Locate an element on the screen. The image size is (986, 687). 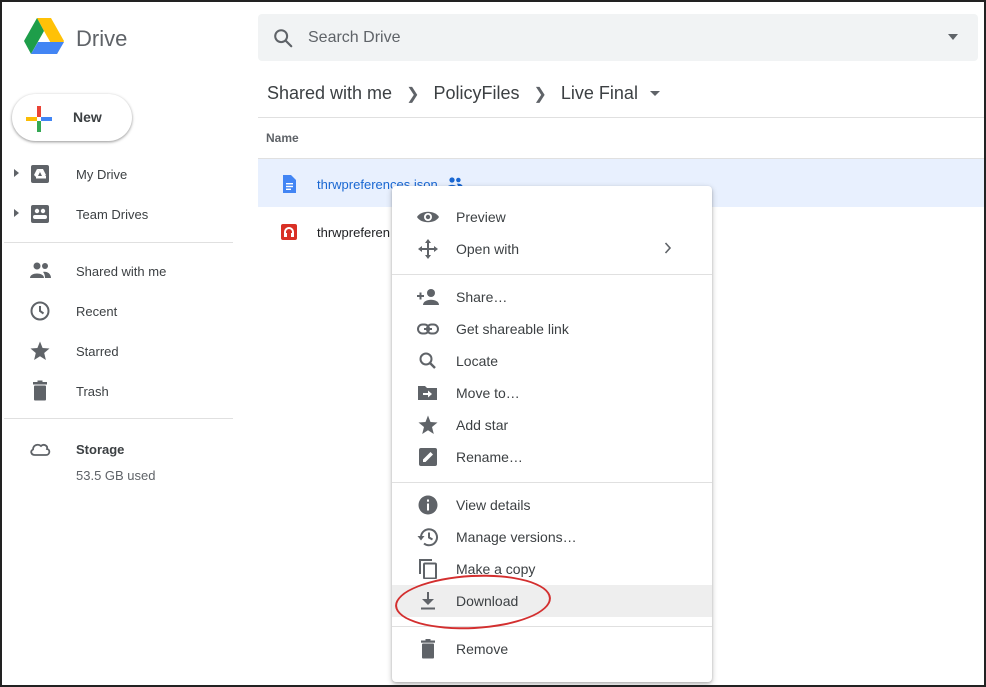
copy-icon is located at coordinates (428, 569).